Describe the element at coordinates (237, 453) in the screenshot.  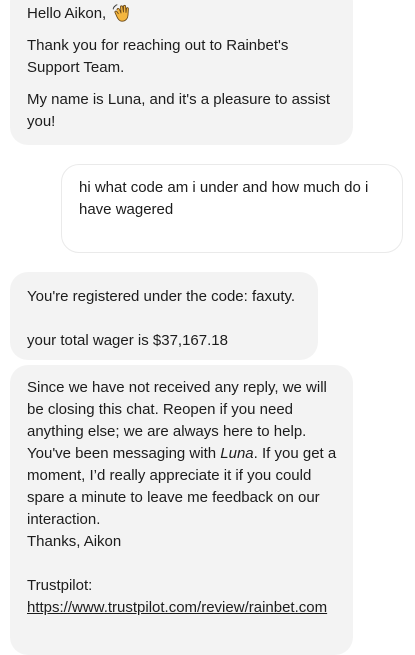
I see `agent-name: Luna` at that location.